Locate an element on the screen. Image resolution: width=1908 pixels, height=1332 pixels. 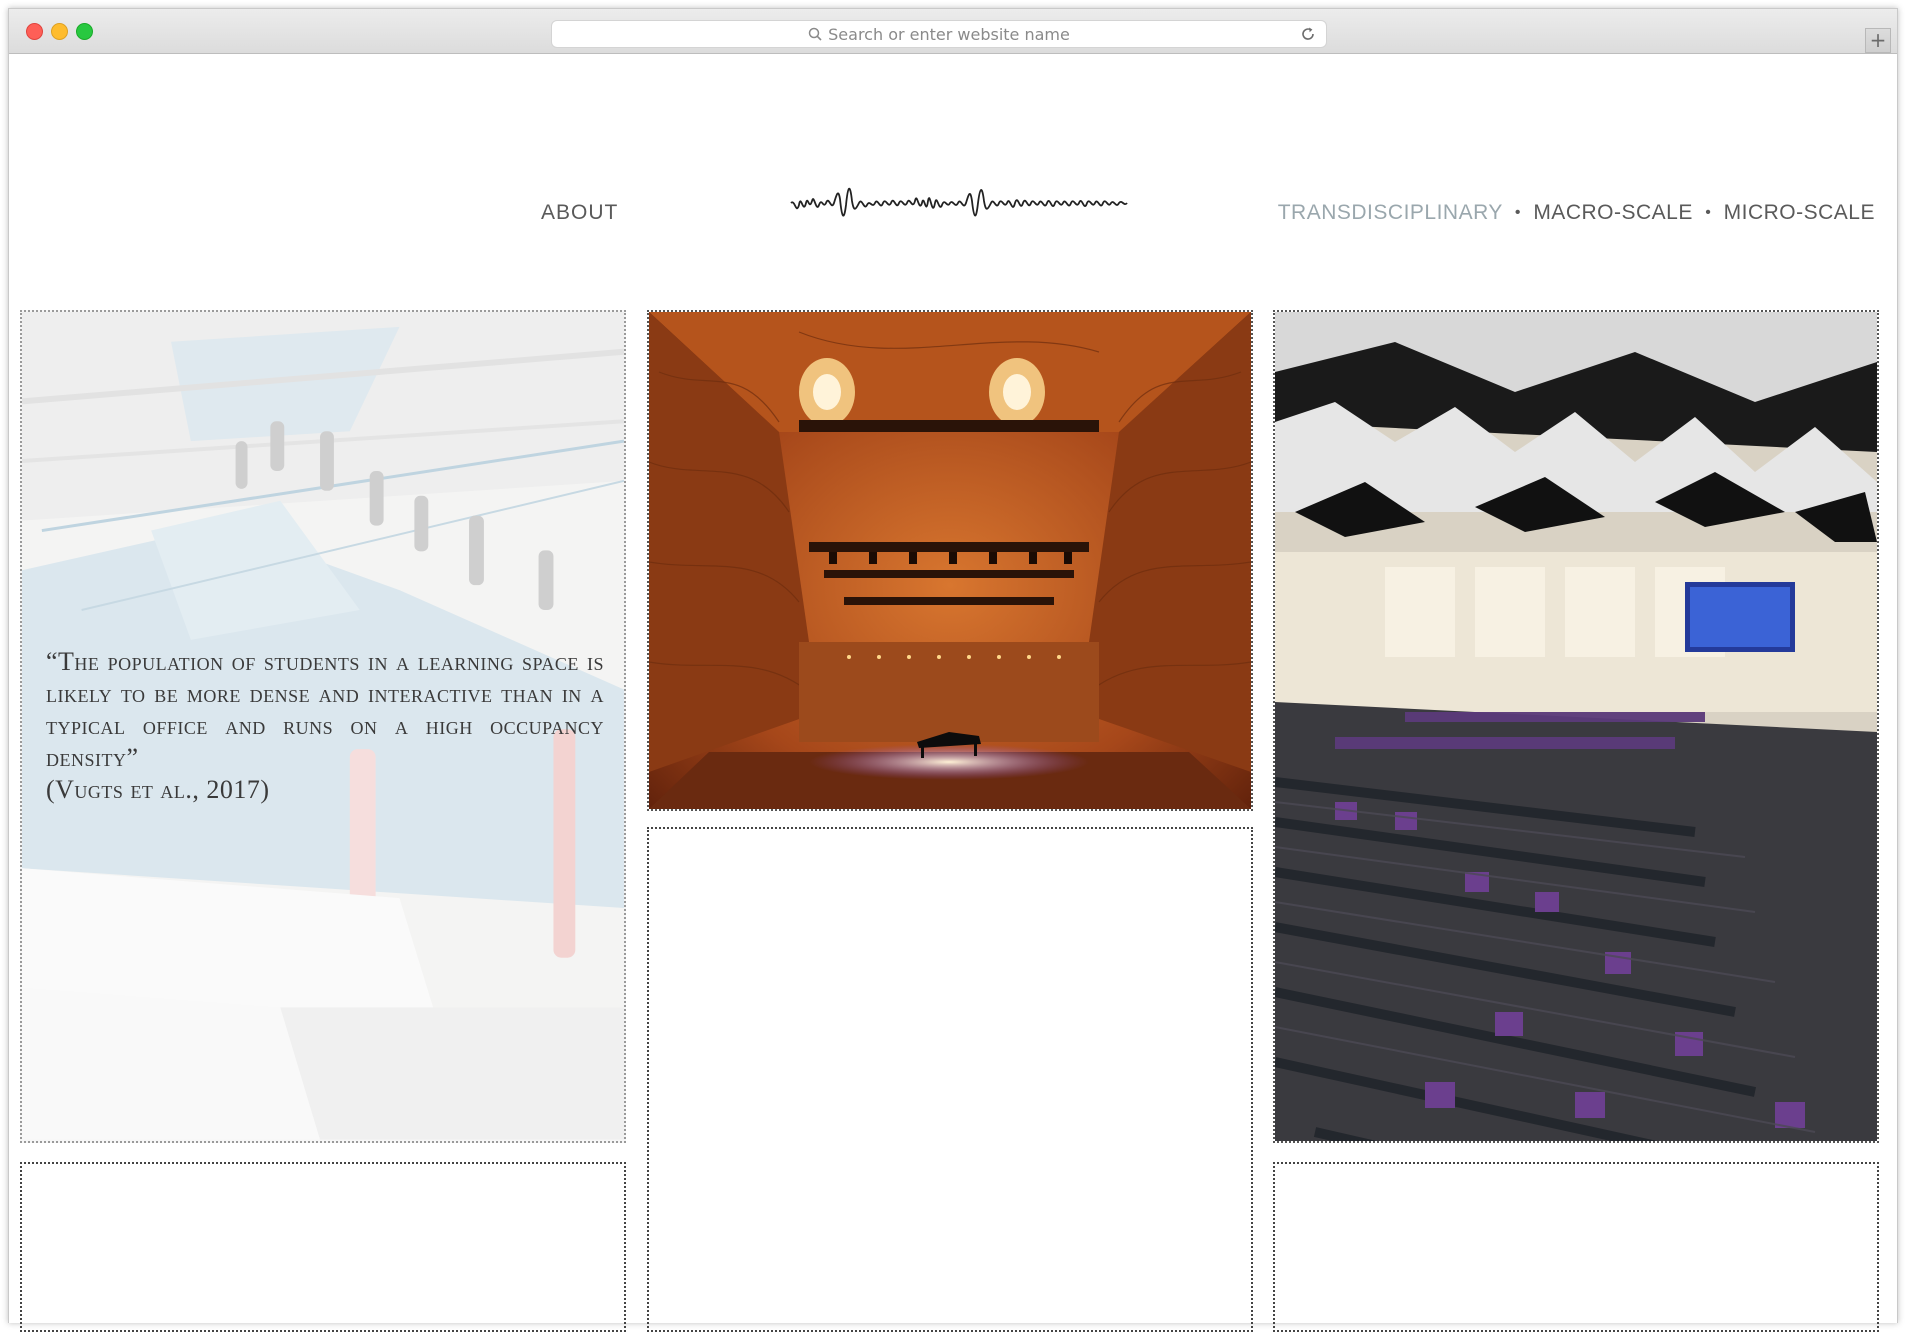
concert-hall-photo is located at coordinates (950, 560).